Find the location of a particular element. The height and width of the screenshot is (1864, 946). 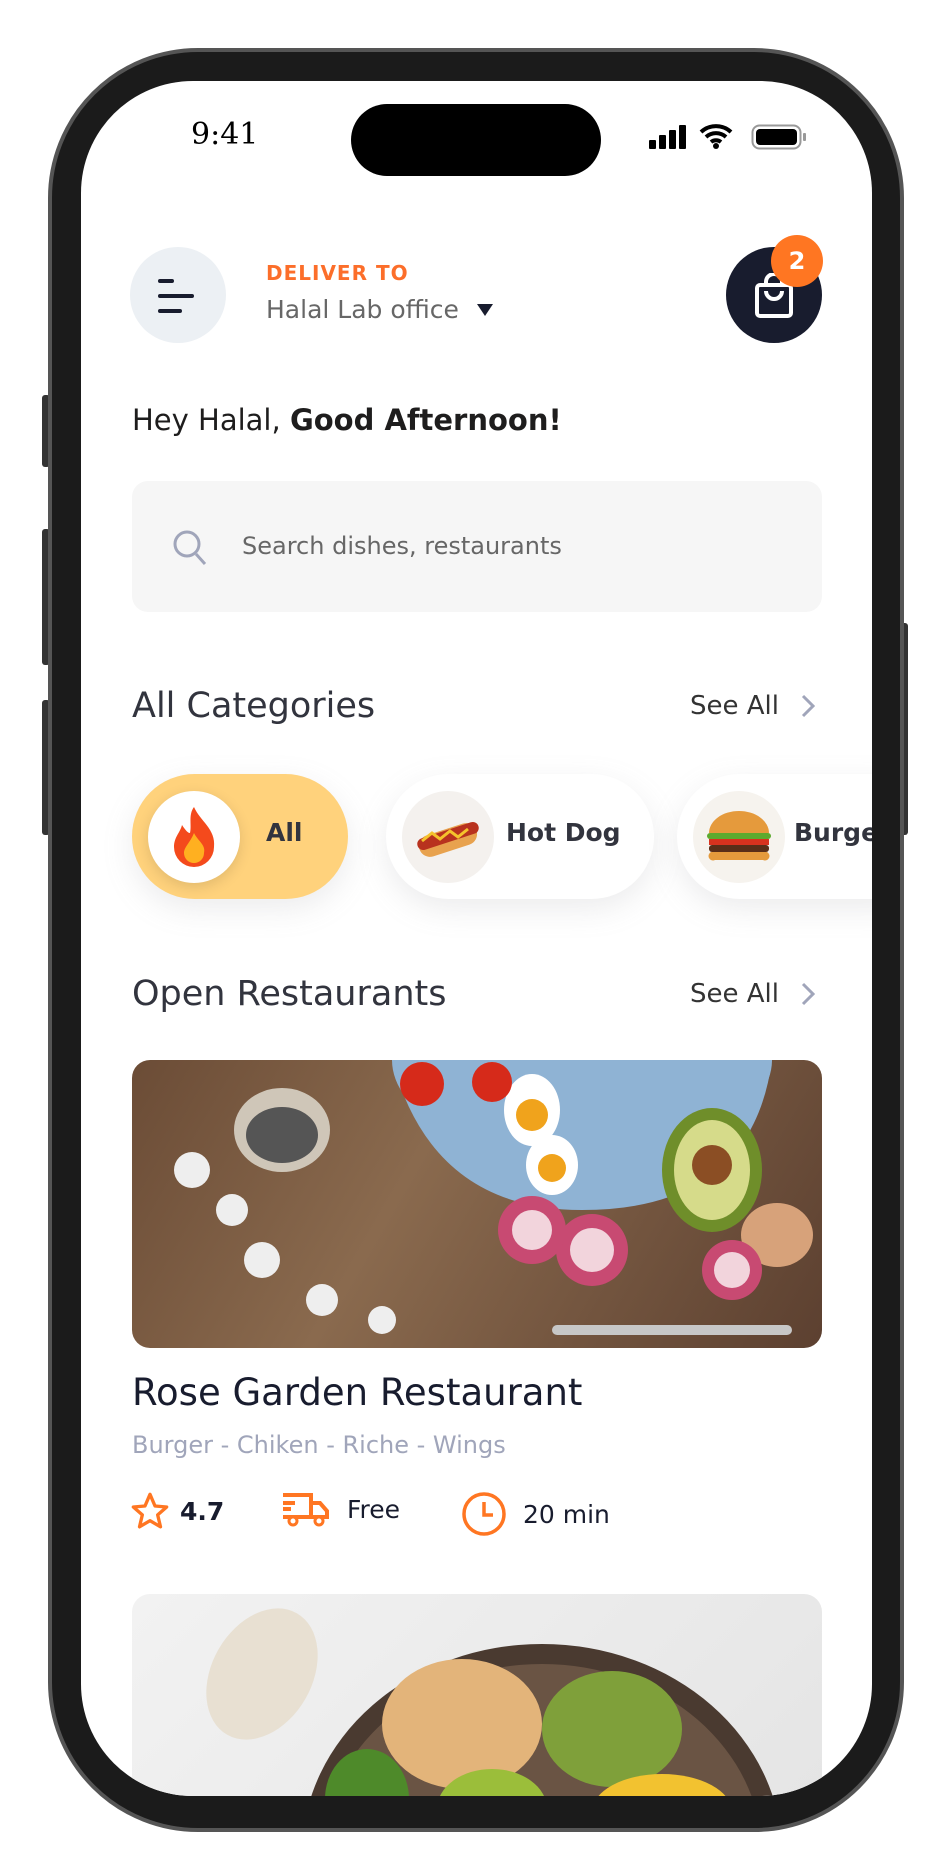

category-chip-burger: Burger is located at coordinates (774, 836).